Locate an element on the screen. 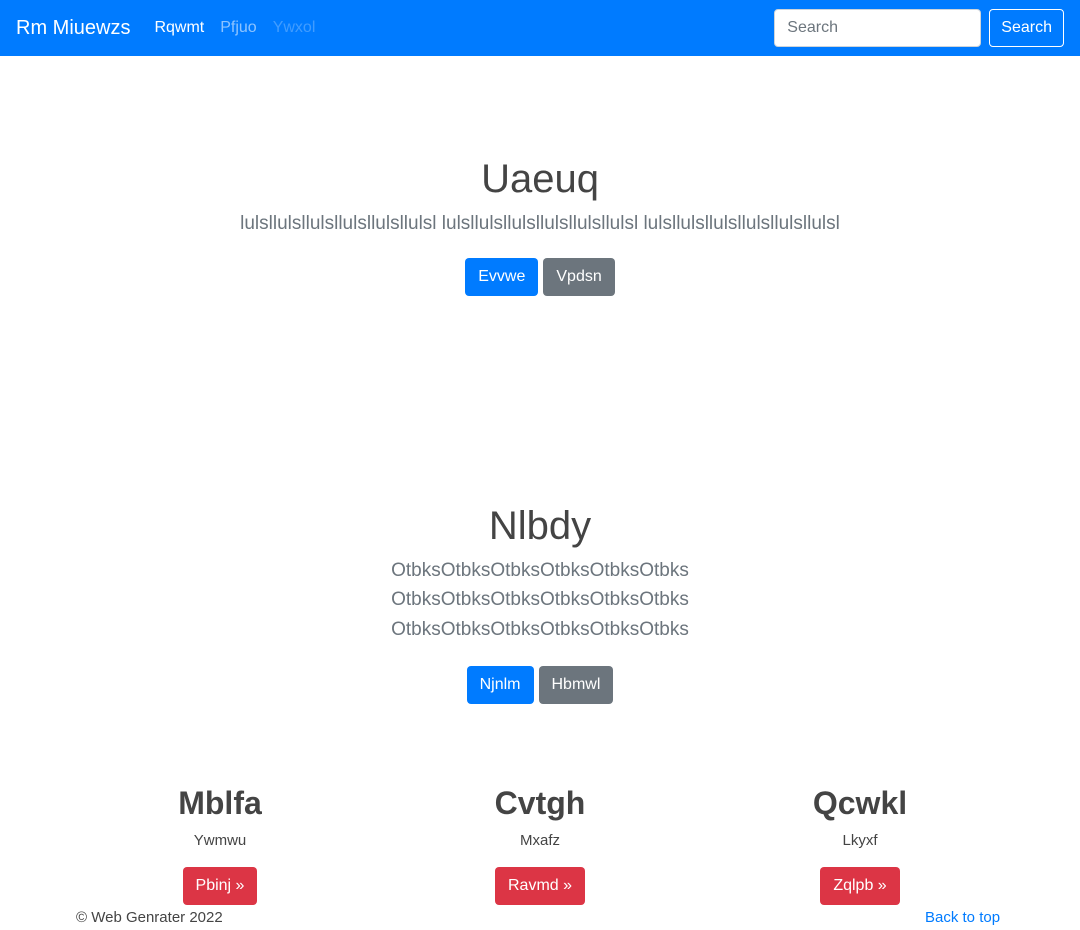  column-text: Lkyxf is located at coordinates (860, 841).